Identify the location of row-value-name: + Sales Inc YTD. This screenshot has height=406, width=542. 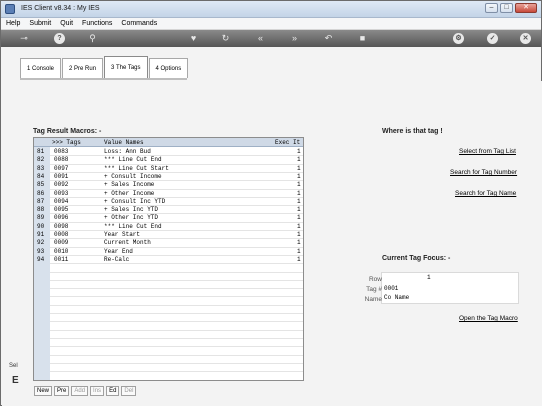
(131, 210).